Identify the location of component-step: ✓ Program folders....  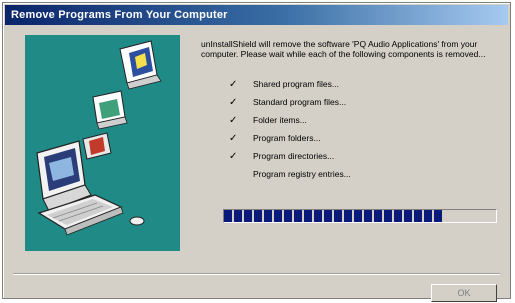
(351, 138).